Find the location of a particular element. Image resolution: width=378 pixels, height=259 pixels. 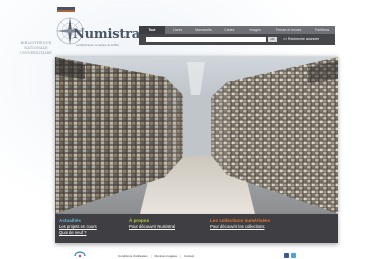

gallica-partner-logo is located at coordinates (80, 254).